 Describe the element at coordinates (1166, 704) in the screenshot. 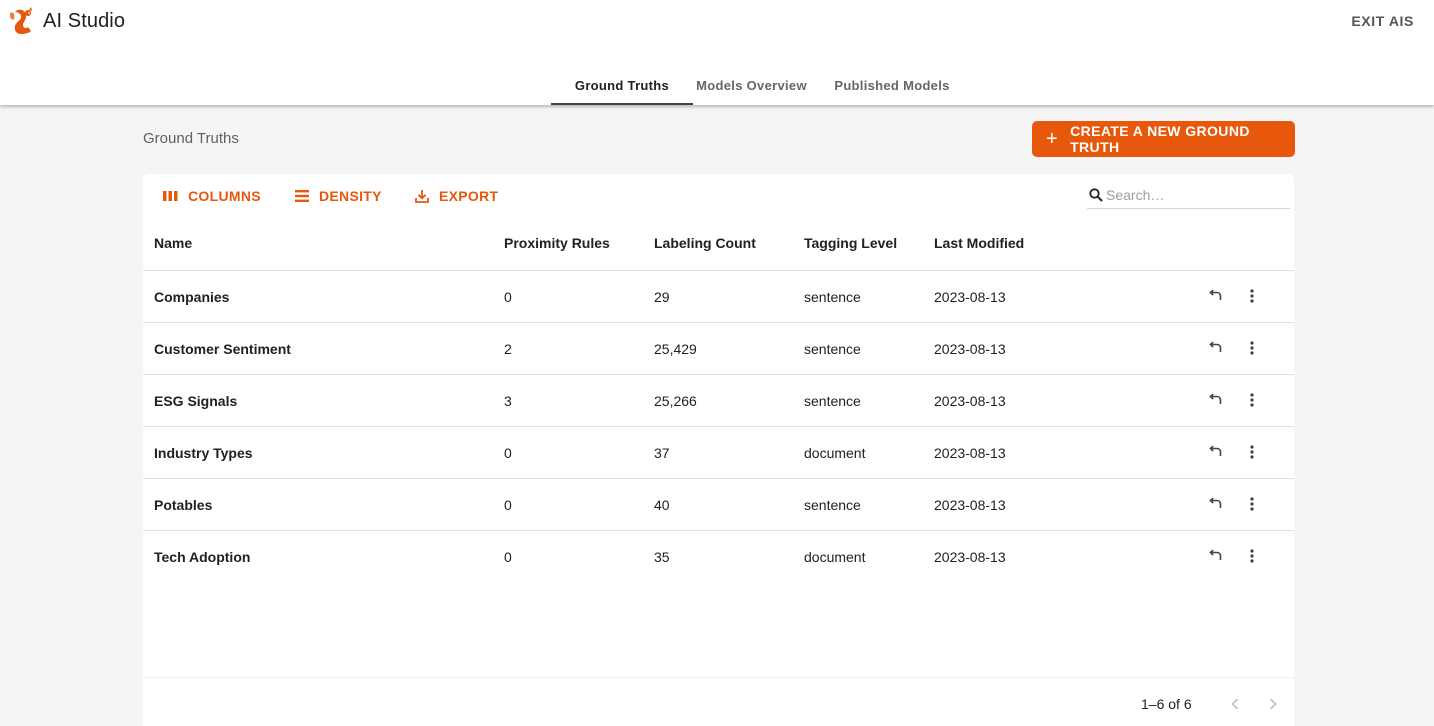

I see `pagination-range: 1–6 of 6` at that location.